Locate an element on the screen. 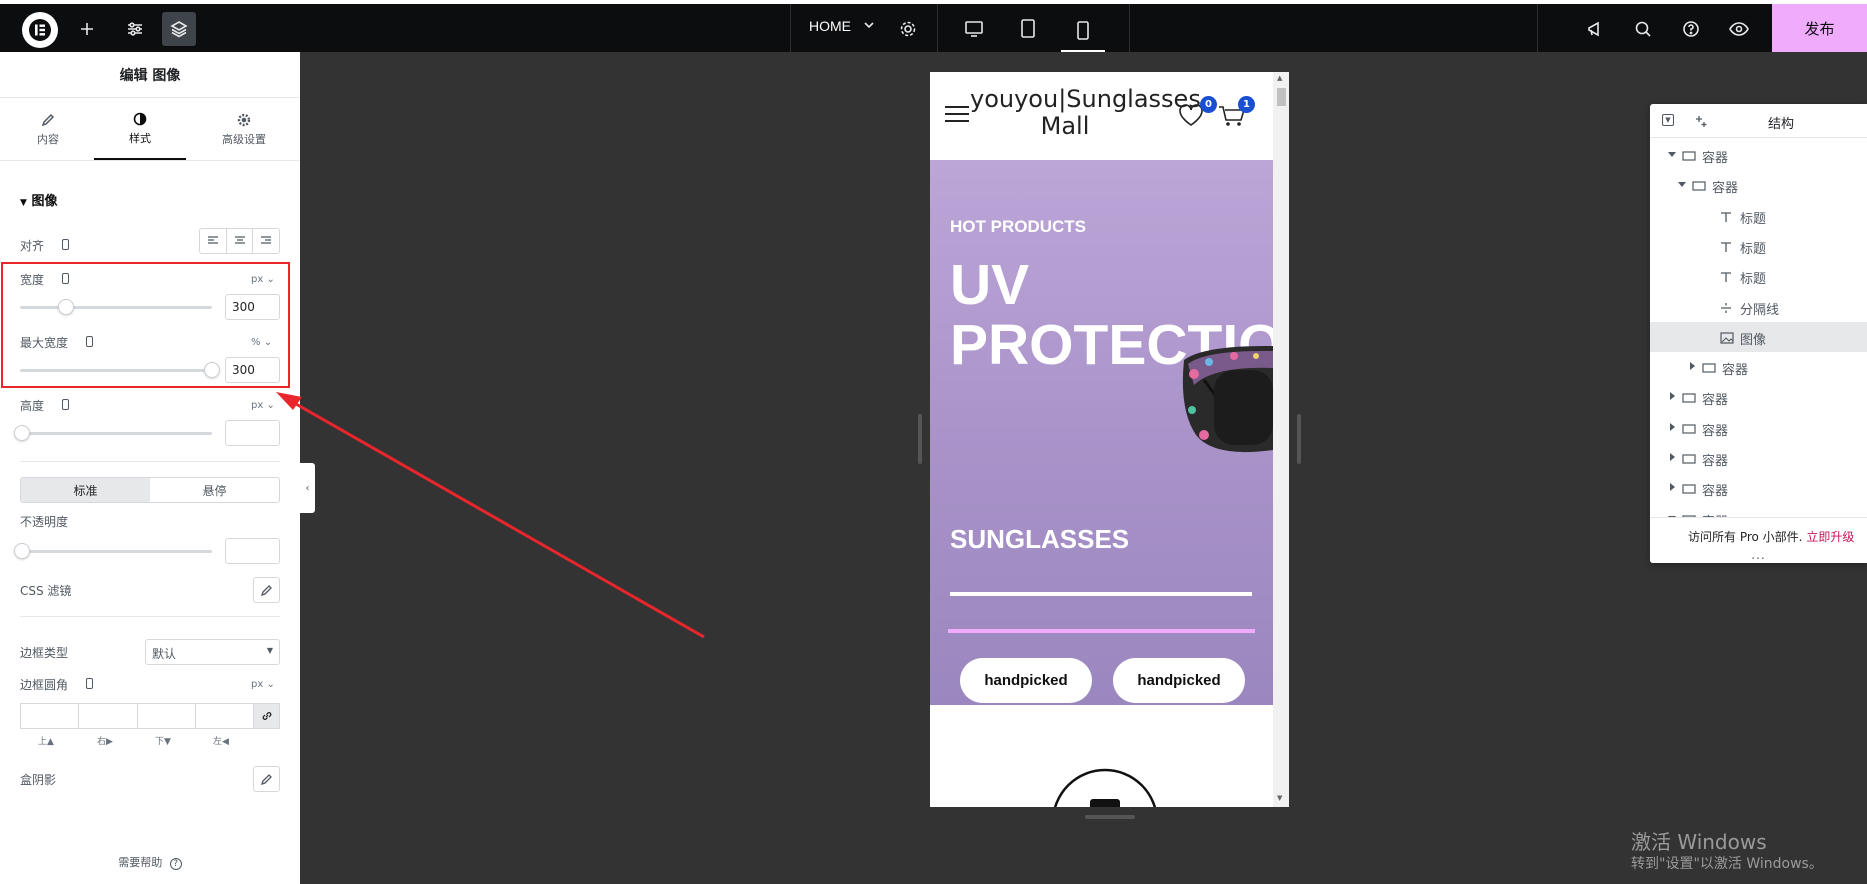 This screenshot has width=1867, height=884. height-unit-select: px ⌄ is located at coordinates (263, 405).